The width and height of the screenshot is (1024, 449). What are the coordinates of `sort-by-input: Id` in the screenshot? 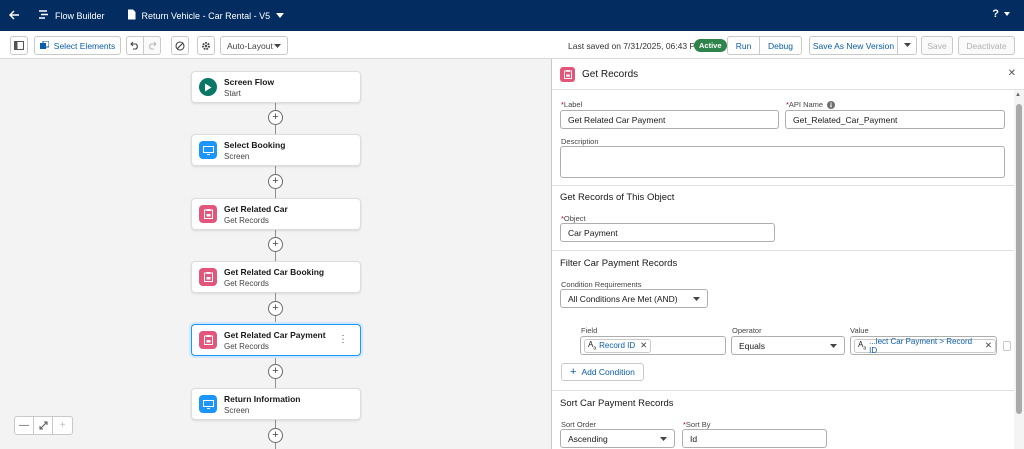 It's located at (754, 438).